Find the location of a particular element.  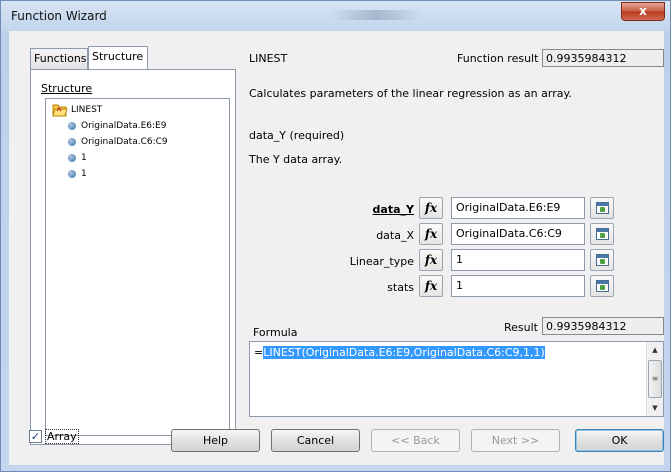

tab-structure-label: Structure is located at coordinates (118, 56).